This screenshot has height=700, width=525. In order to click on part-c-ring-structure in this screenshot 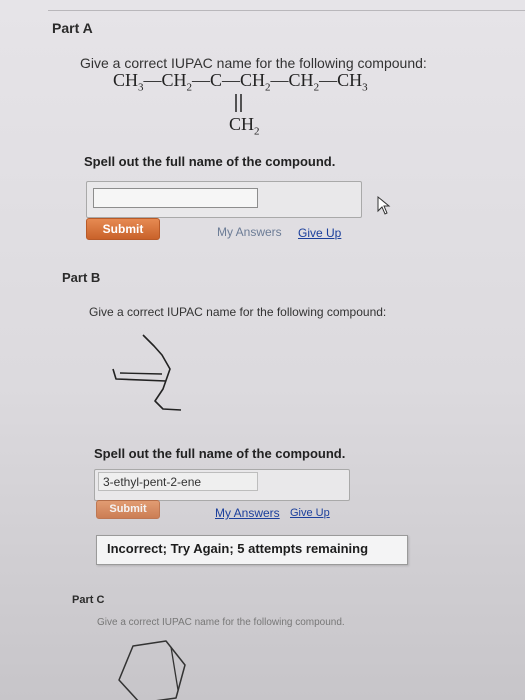, I will do `click(152, 670)`.